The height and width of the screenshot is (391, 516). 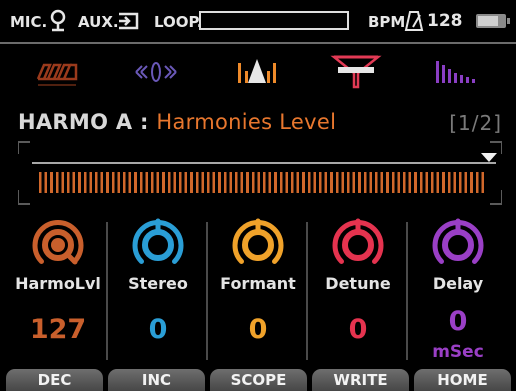 I want to click on softkey-dec: DEC, so click(x=54, y=380).